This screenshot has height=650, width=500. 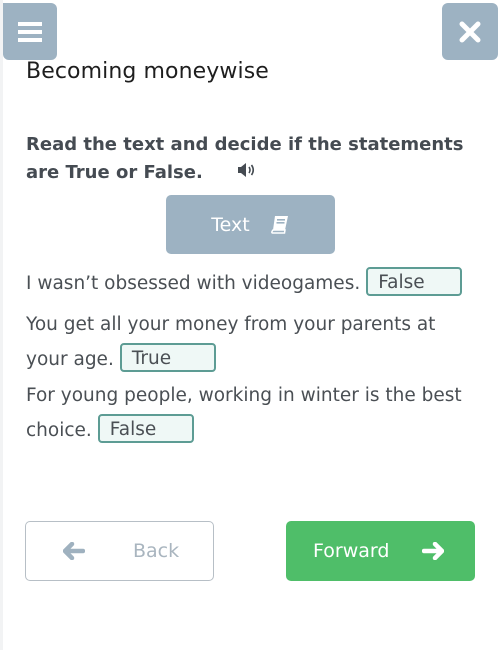 I want to click on statement-1: I wasn’t obsessed with videogames. False, so click(x=251, y=283).